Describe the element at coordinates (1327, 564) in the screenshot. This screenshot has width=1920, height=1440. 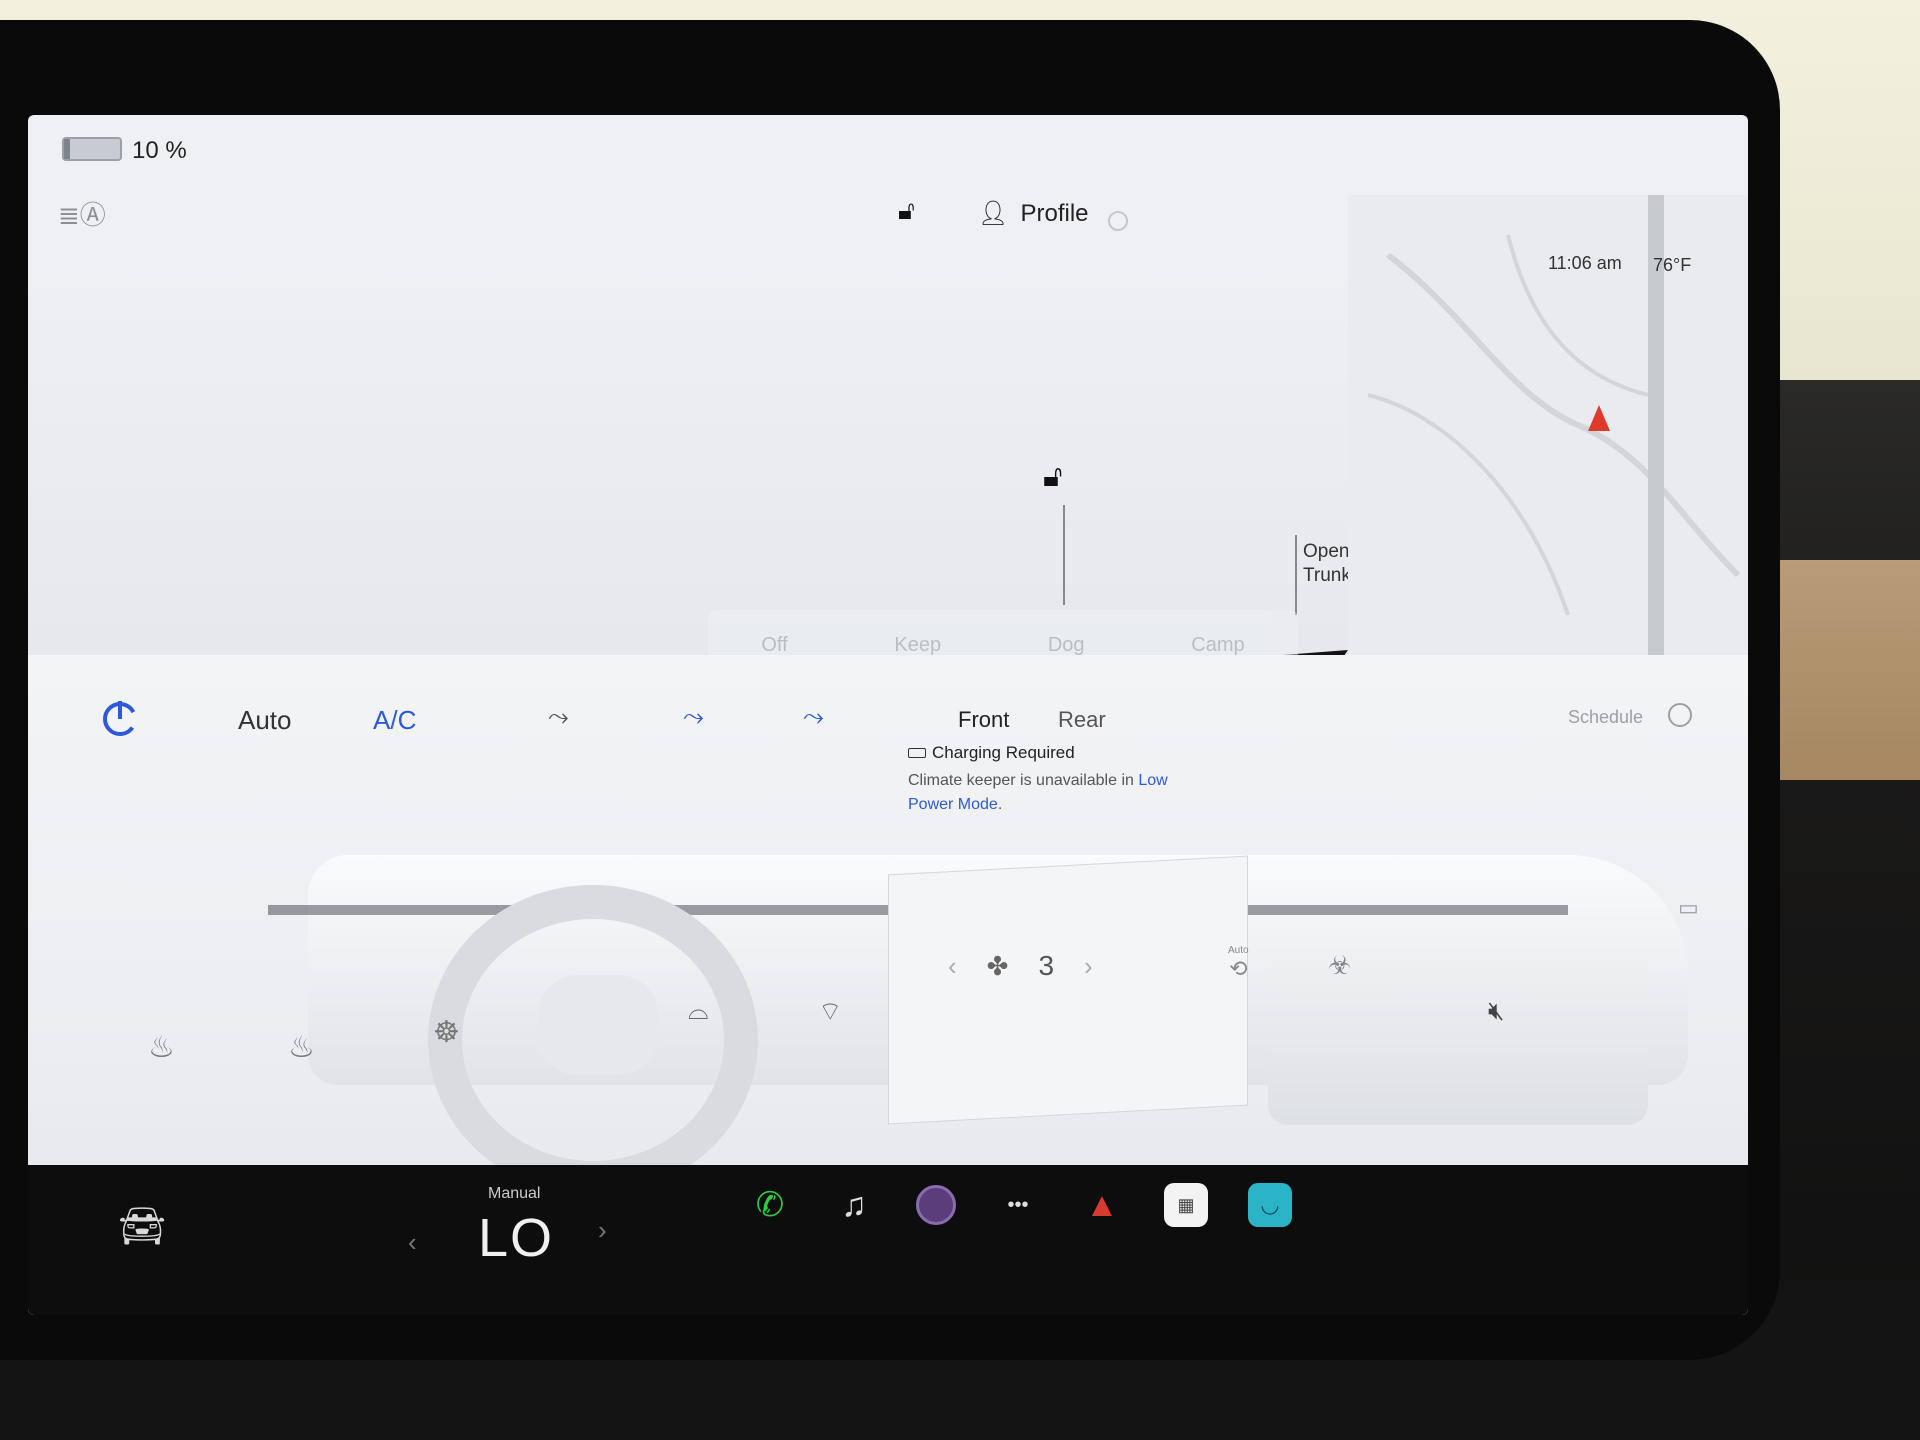
I see `open-trunk-button: Open Trunk` at that location.